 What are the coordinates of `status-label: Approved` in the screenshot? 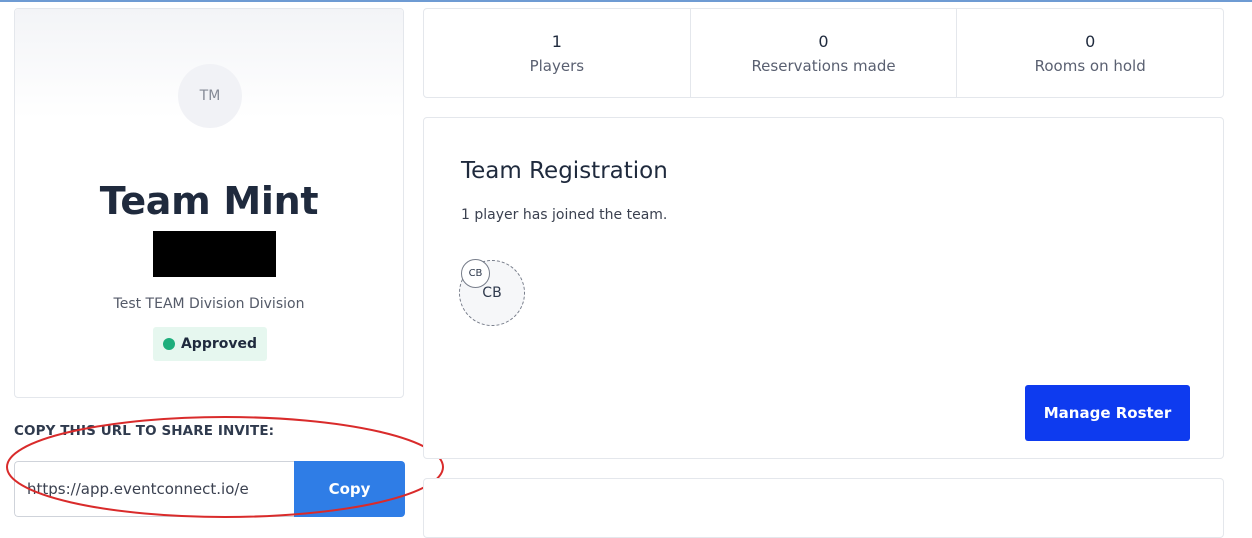 It's located at (219, 344).